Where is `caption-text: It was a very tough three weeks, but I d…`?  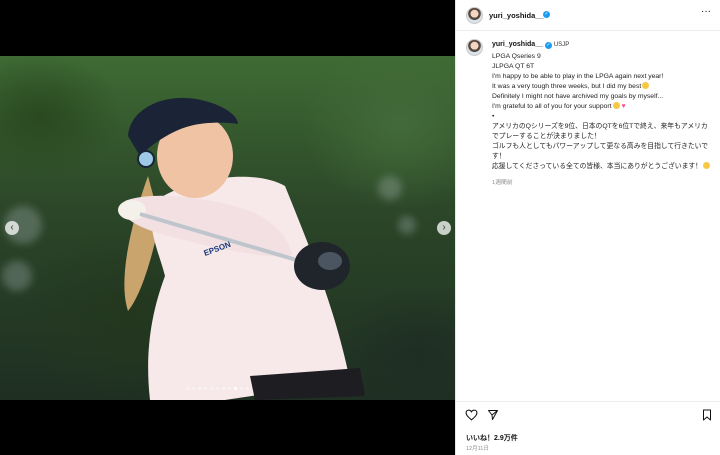
caption-text: It was a very tough three weeks, but I d… is located at coordinates (567, 86).